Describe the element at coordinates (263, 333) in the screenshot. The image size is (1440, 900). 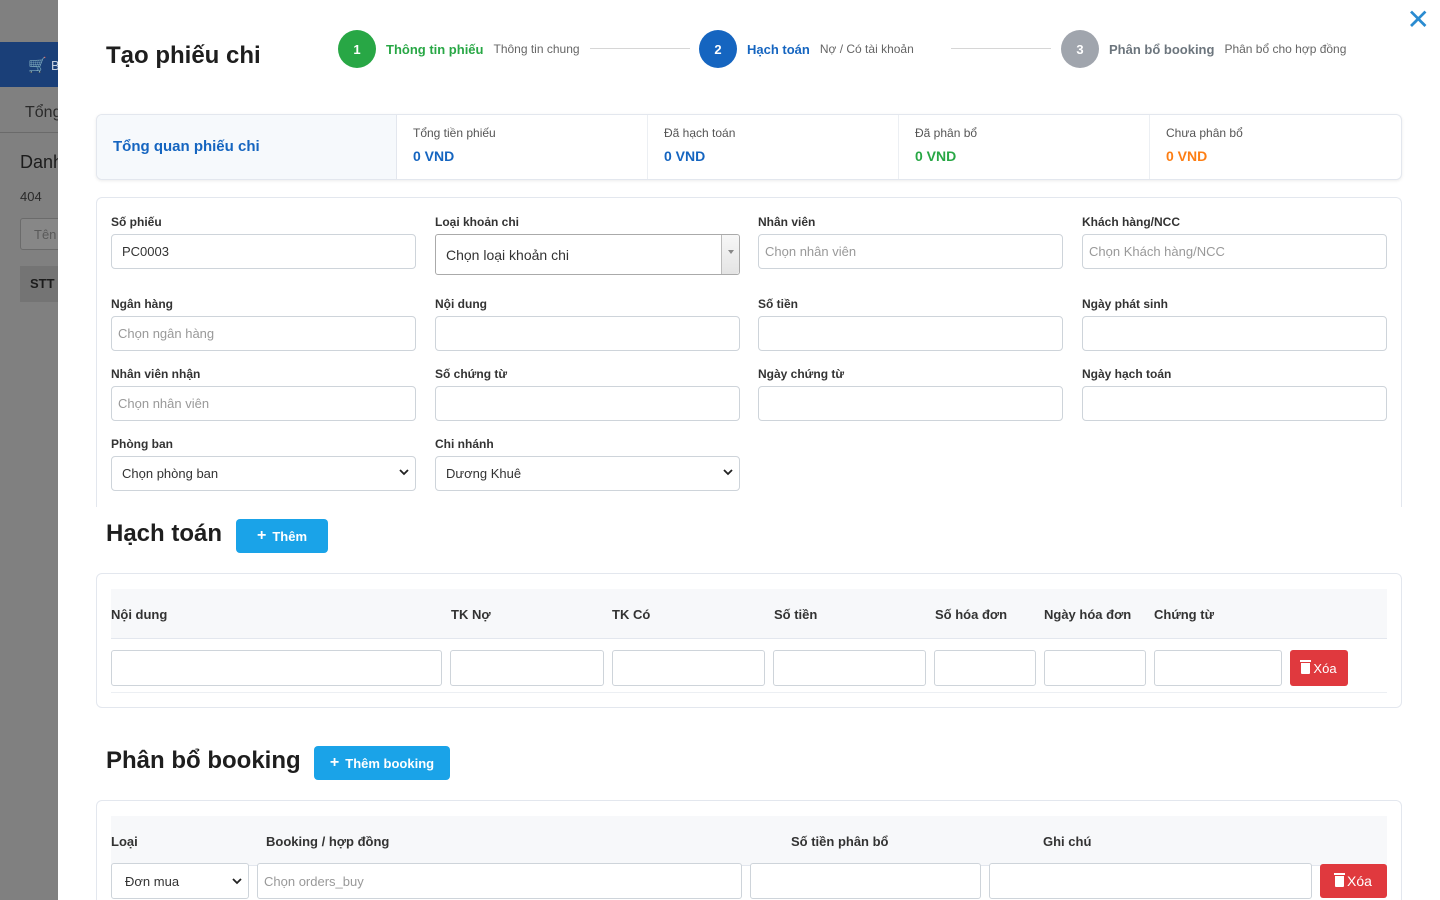
I see `ngan-hang-input: Chọn ngân hàng` at that location.